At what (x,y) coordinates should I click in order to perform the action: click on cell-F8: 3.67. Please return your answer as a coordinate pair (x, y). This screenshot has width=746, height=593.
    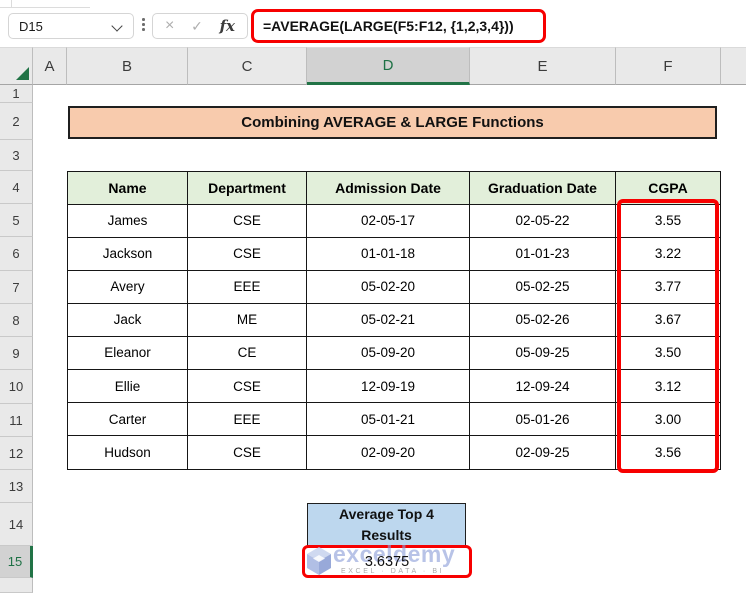
    Looking at the image, I should click on (668, 320).